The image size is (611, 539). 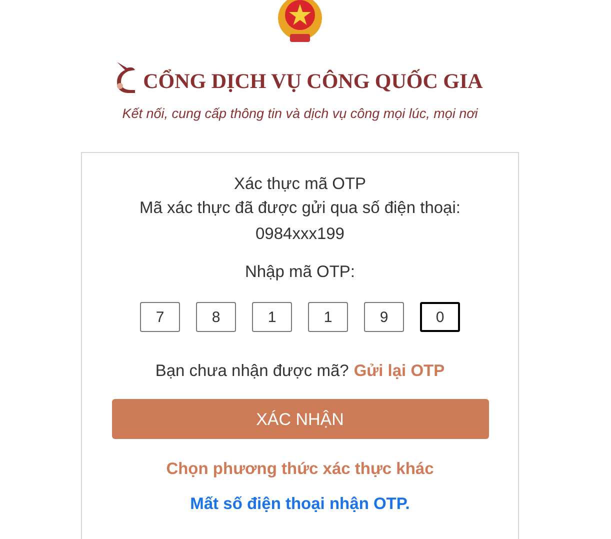 What do you see at coordinates (300, 273) in the screenshot?
I see `otp-label: Nhập mã OTP:` at bounding box center [300, 273].